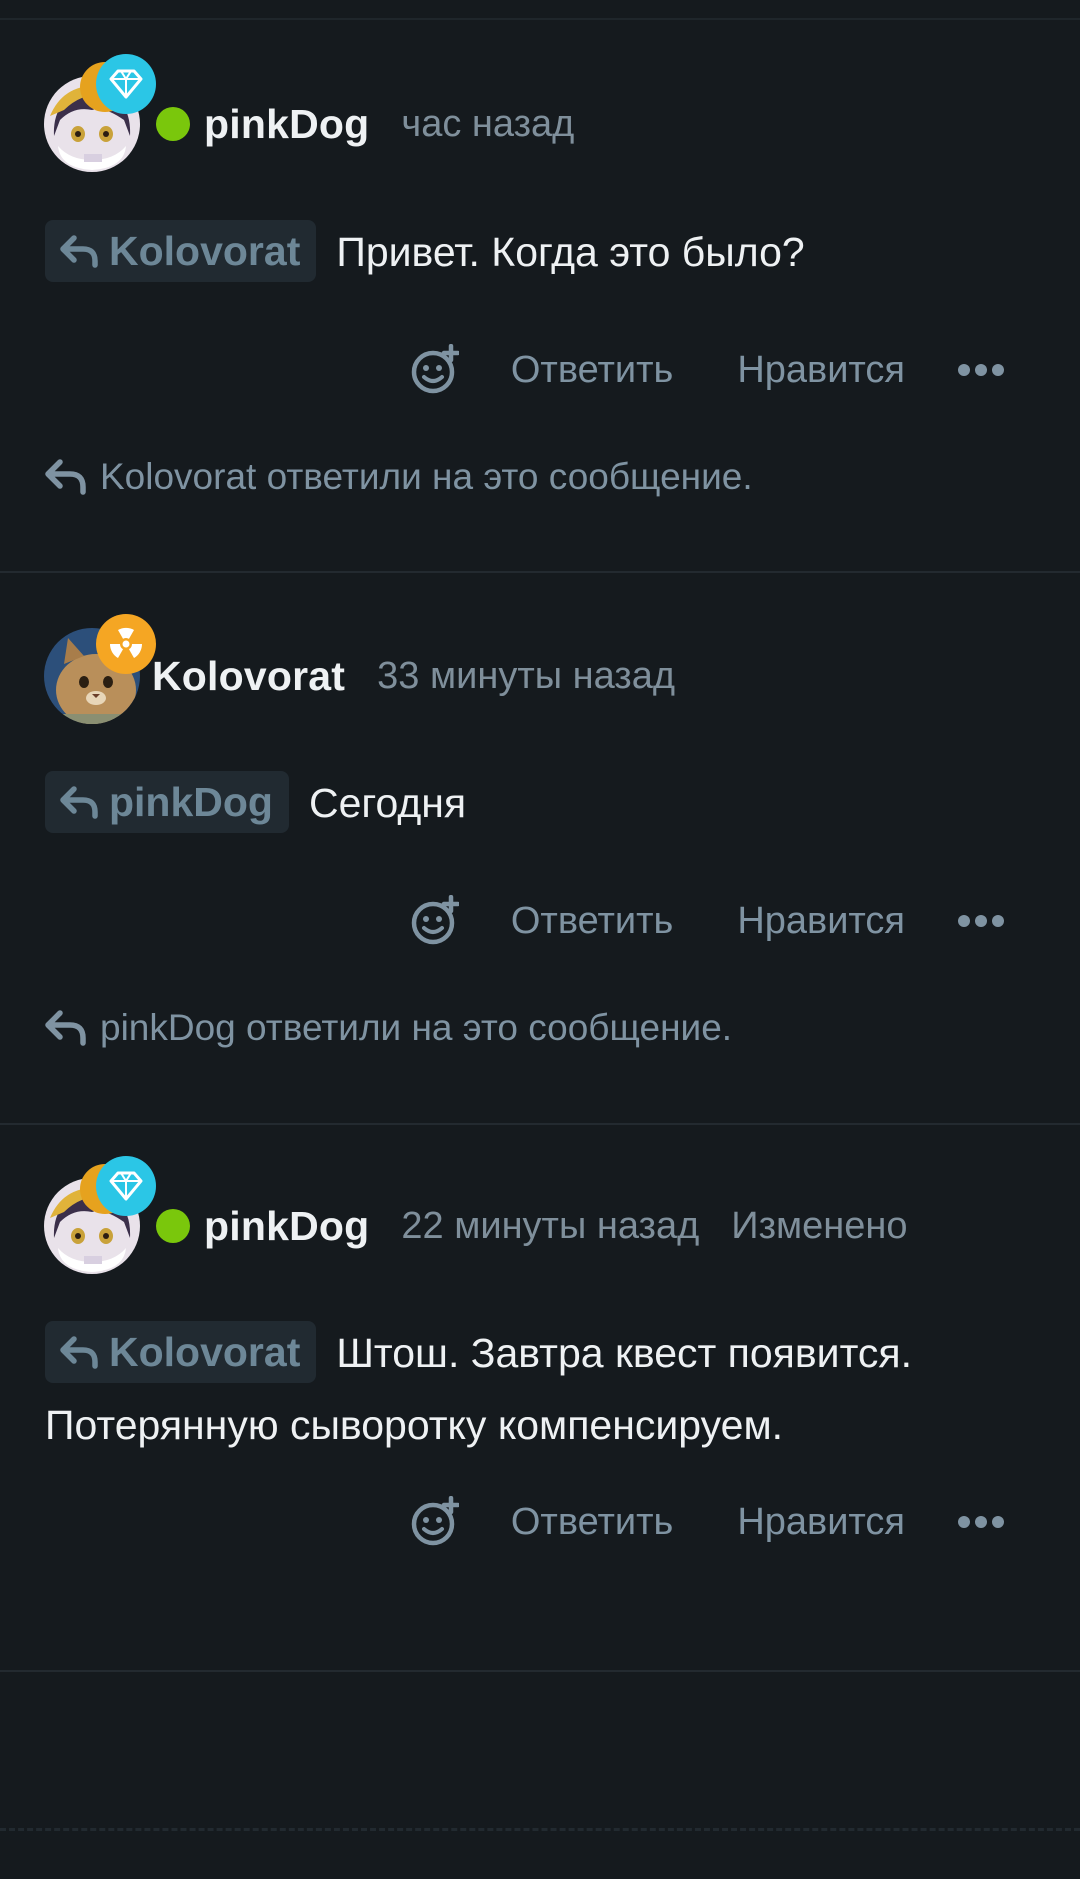 The height and width of the screenshot is (1879, 1080). I want to click on radiation-badge-icon, so click(126, 644).